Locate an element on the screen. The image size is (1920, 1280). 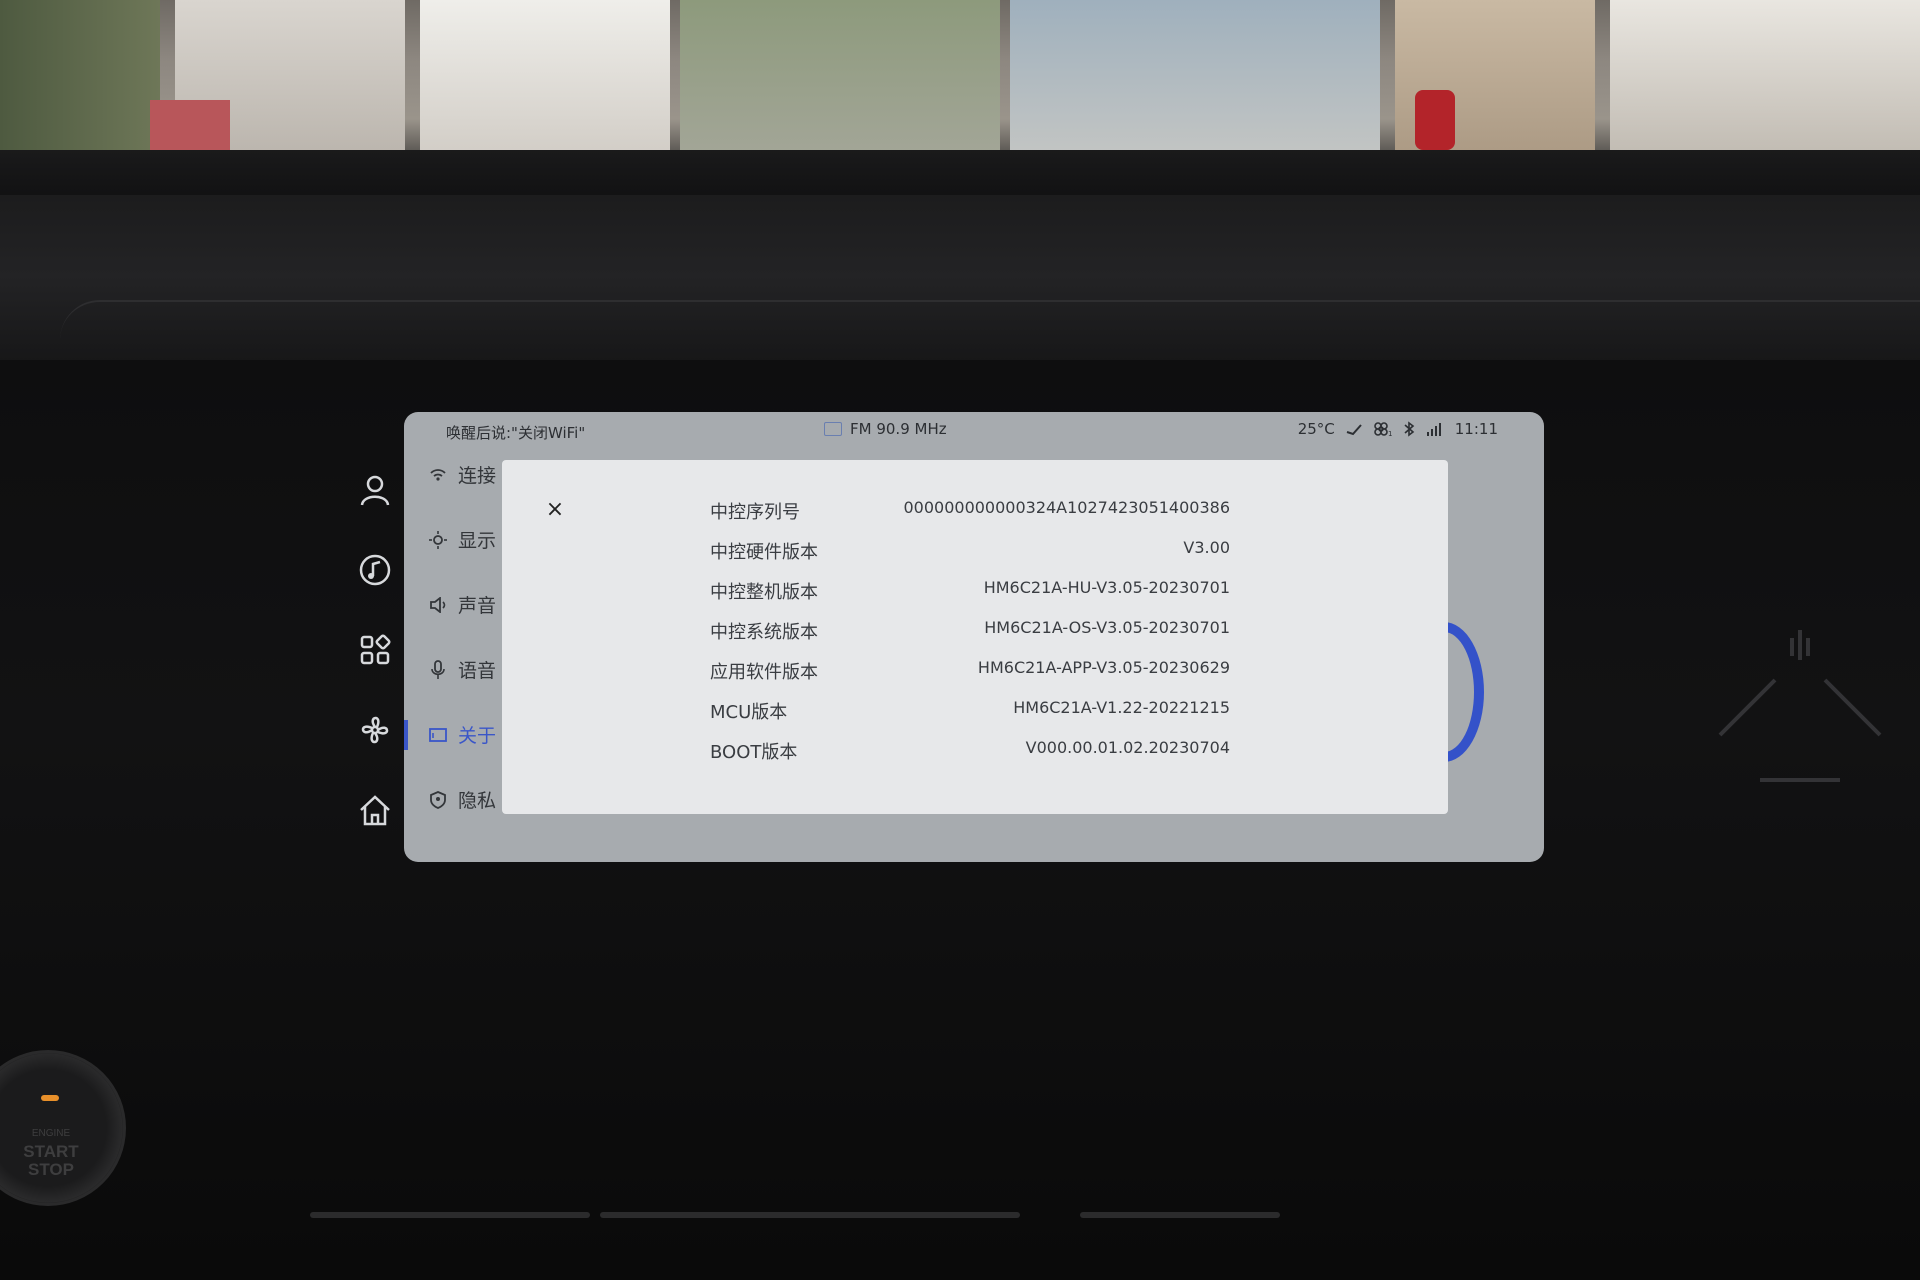
music-icon is located at coordinates (375, 570).